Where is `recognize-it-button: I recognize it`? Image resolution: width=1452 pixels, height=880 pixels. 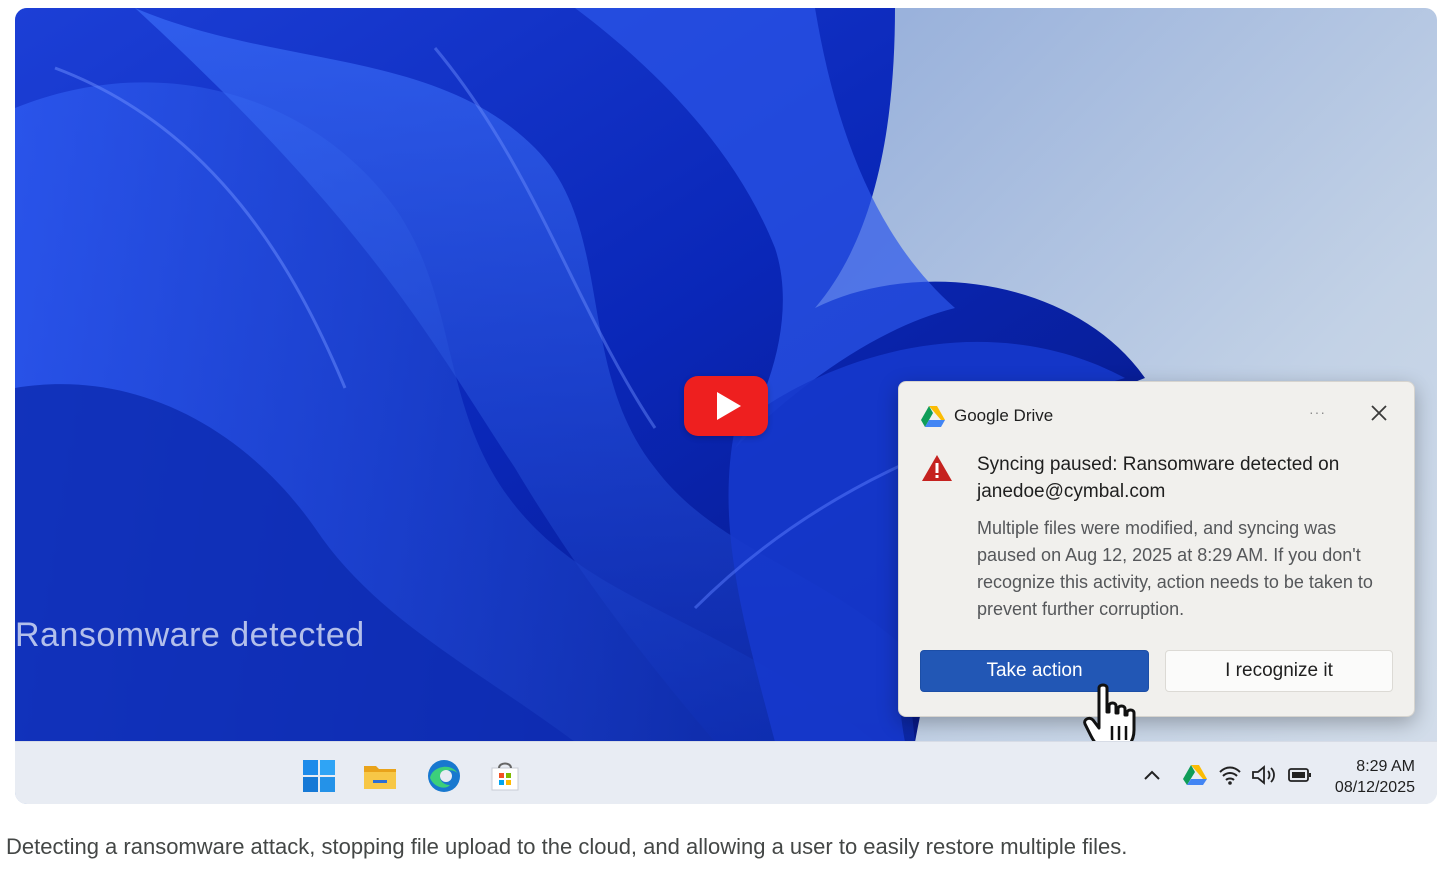
recognize-it-button: I recognize it is located at coordinates (1279, 671).